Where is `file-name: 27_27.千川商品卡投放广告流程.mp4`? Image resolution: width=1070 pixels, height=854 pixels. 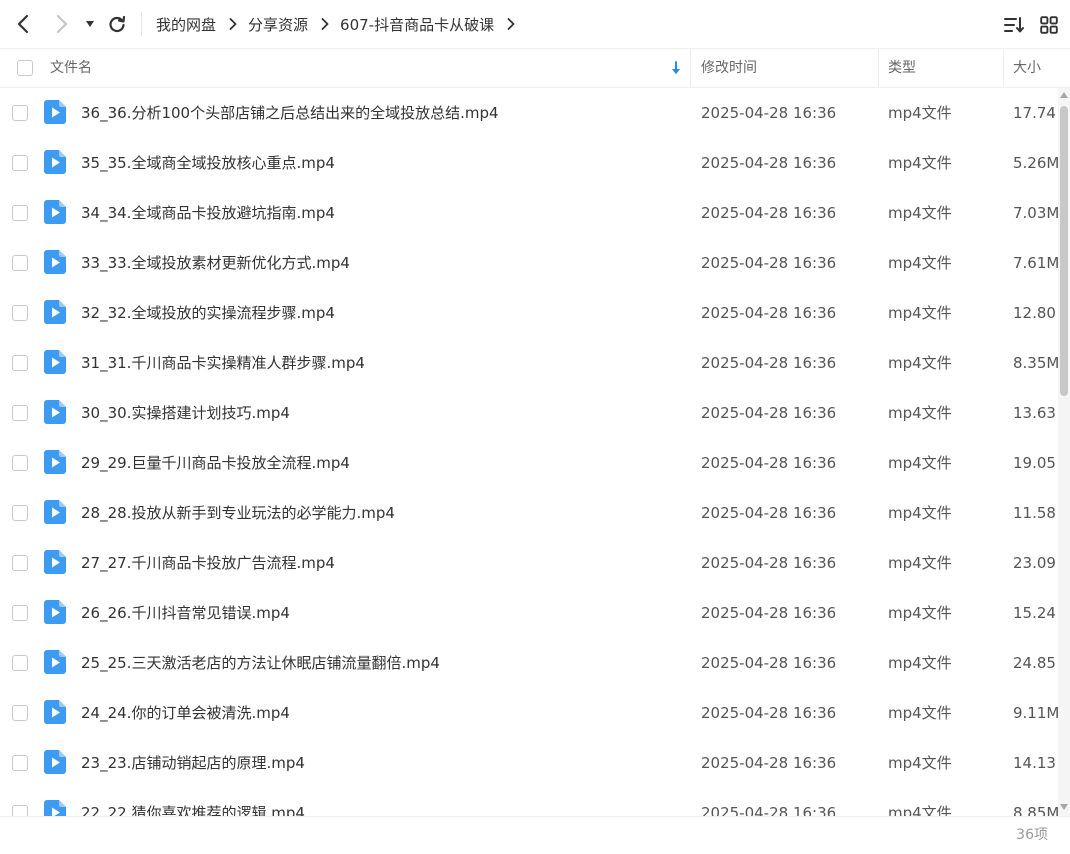
file-name: 27_27.千川商品卡投放广告流程.mp4 is located at coordinates (208, 563).